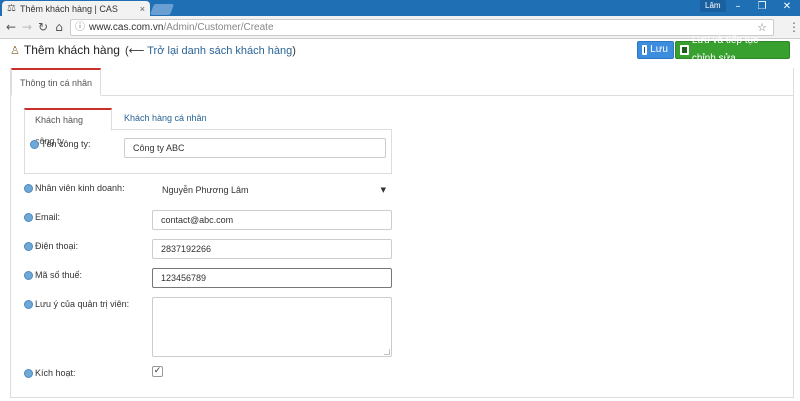 This screenshot has height=401, width=800. I want to click on page-title: Thêm khách hàng, so click(71, 50).